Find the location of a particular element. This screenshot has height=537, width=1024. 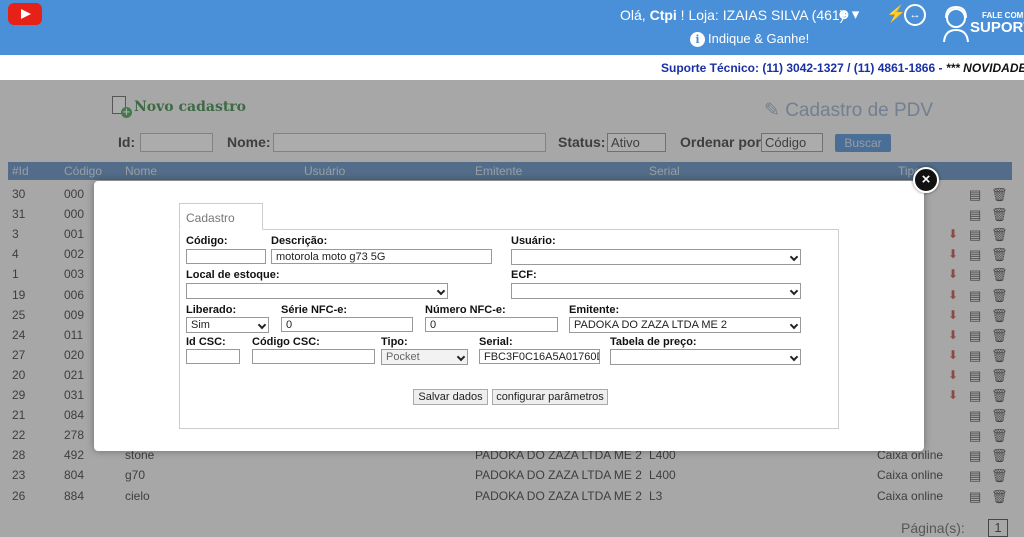

ecf-label: ECF: is located at coordinates (524, 275).